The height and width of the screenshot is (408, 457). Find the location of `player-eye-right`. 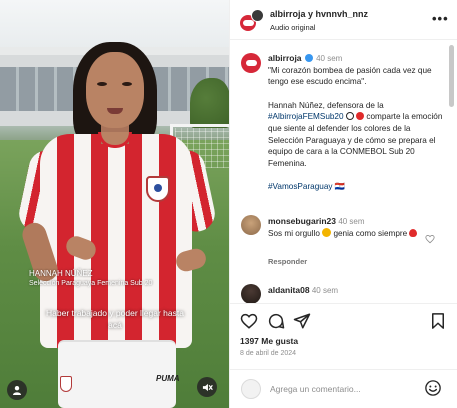

player-eye-right is located at coordinates (127, 84).